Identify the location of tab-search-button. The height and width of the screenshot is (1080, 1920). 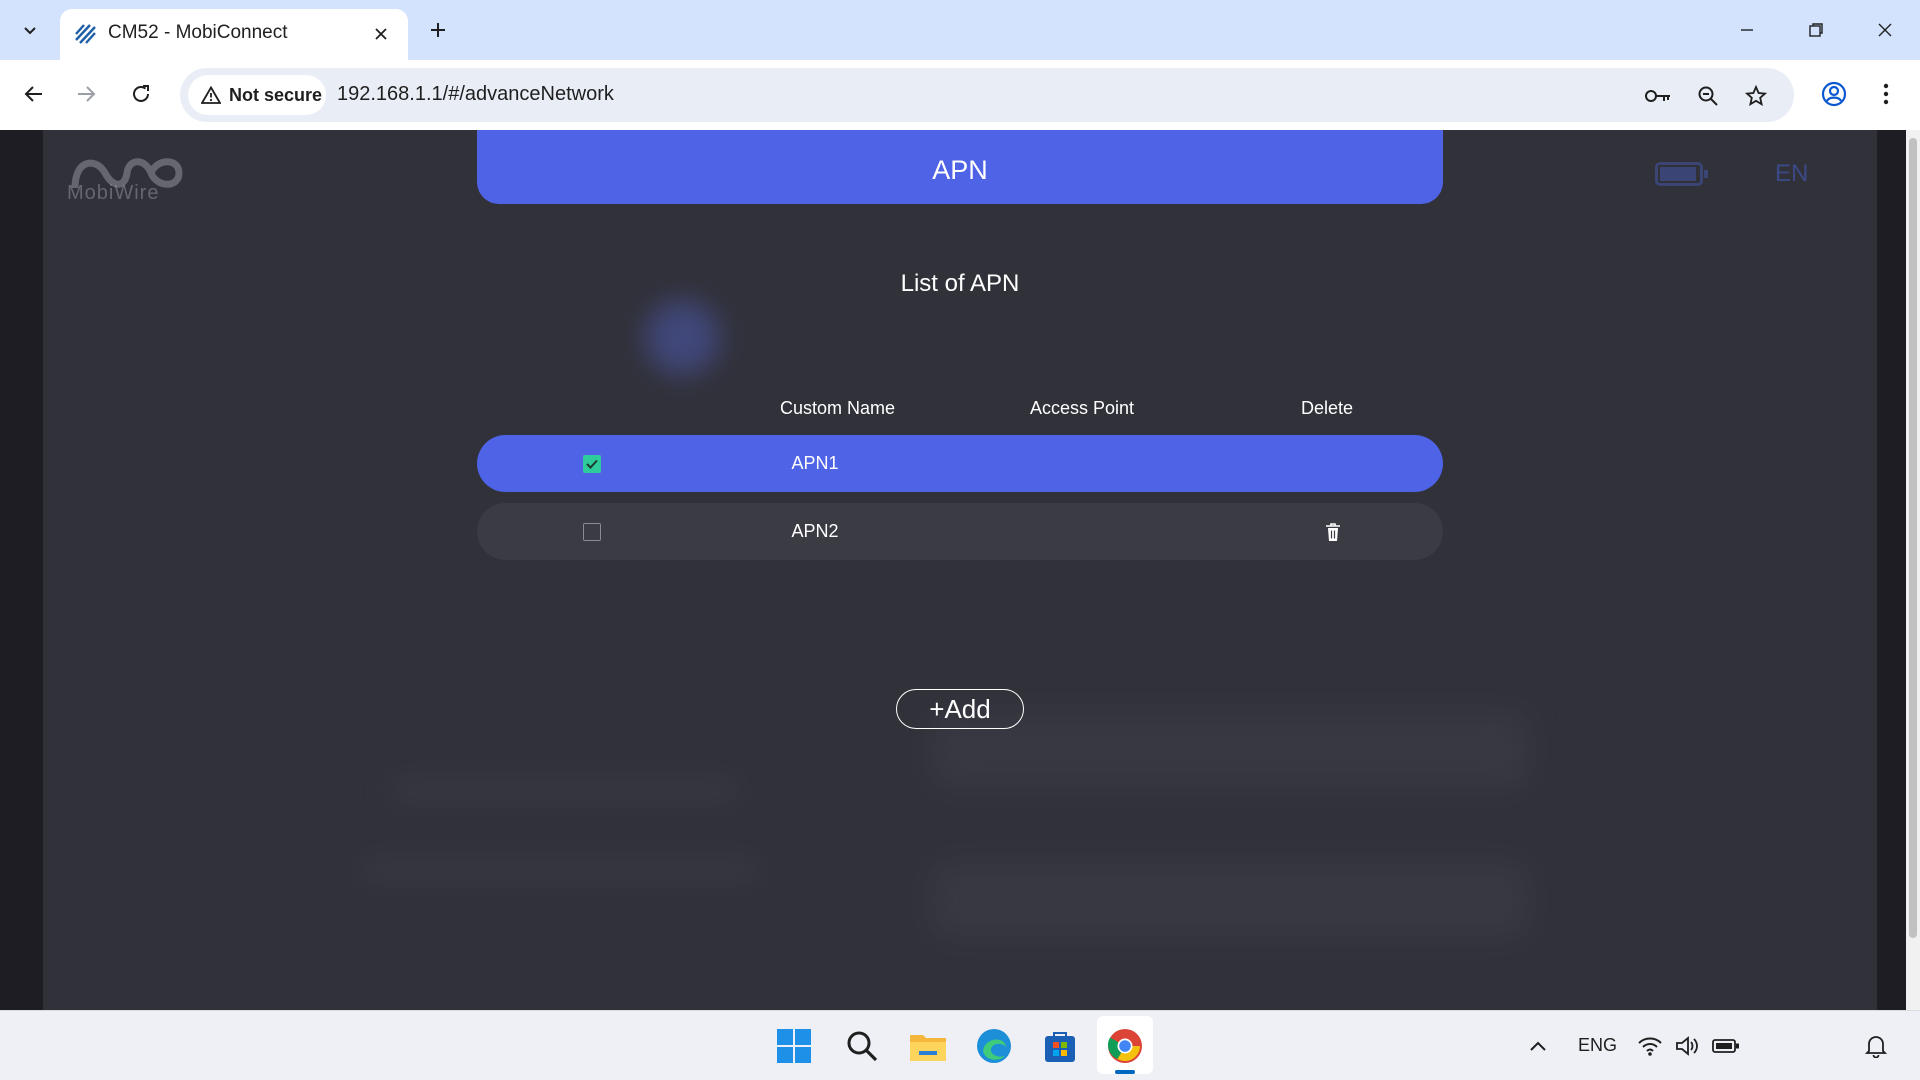
(30, 30).